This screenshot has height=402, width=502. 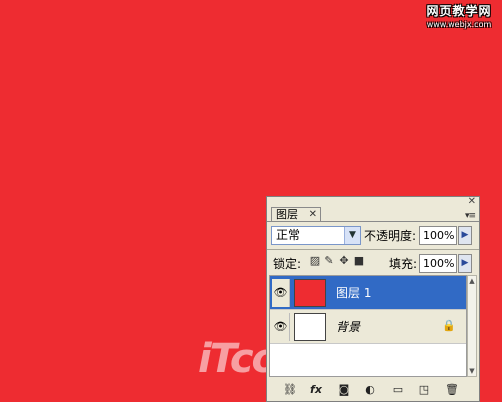 What do you see at coordinates (353, 293) in the screenshot?
I see `layer-name: 图层 1` at bounding box center [353, 293].